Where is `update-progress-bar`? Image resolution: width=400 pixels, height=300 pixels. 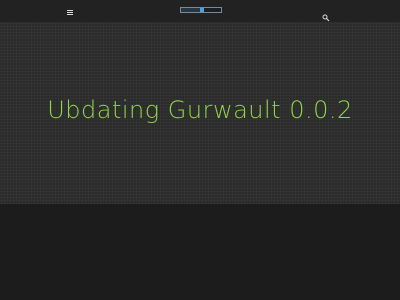 update-progress-bar is located at coordinates (201, 10).